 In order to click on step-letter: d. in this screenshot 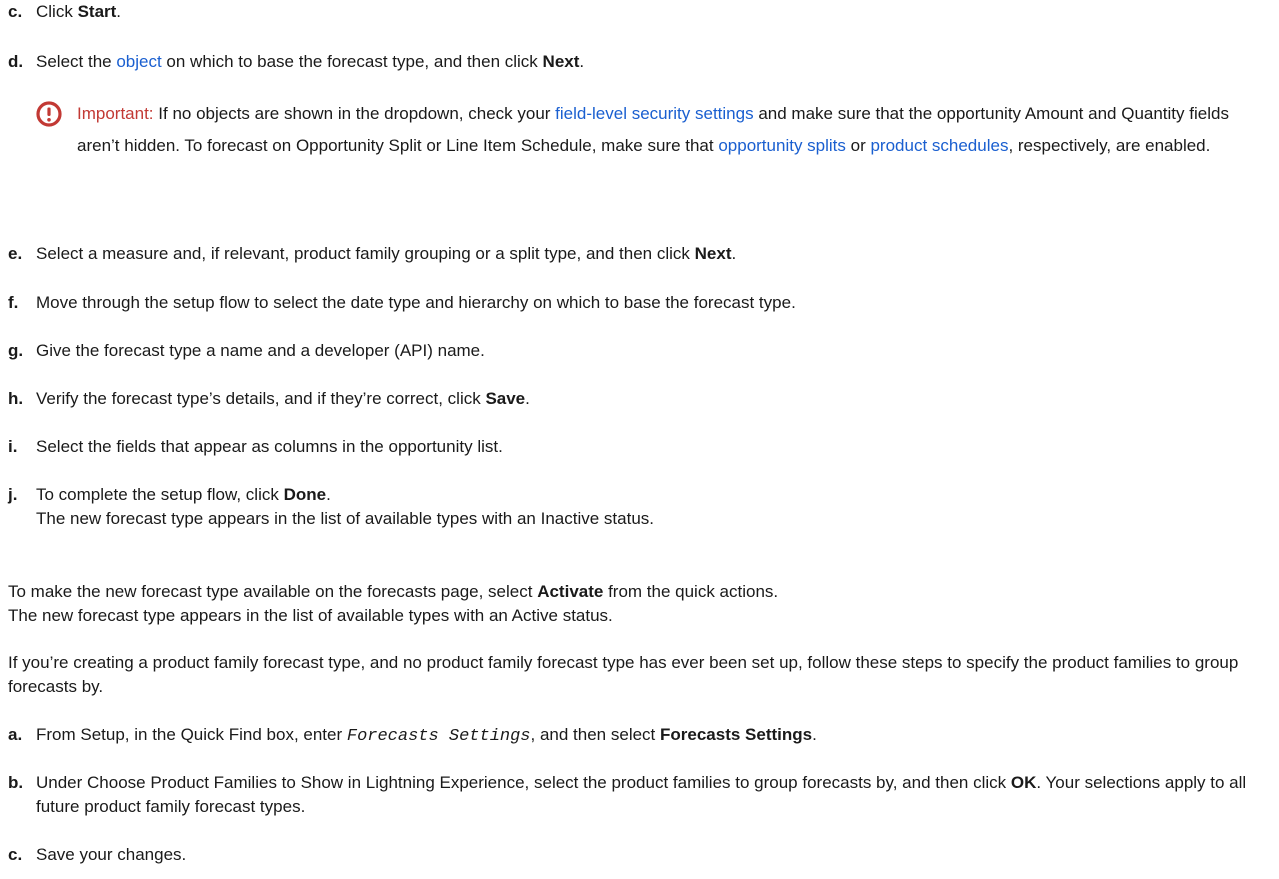, I will do `click(16, 61)`.